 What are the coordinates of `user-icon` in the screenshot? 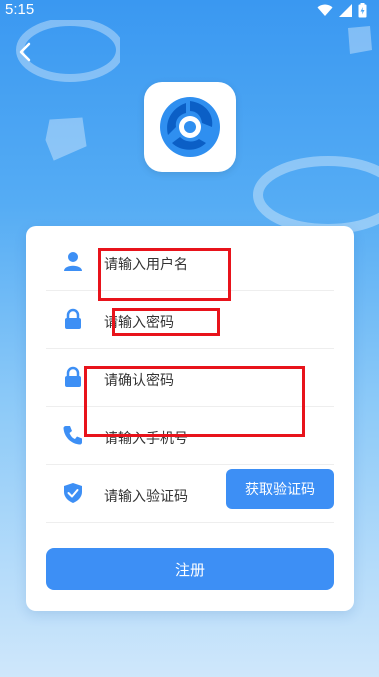 It's located at (73, 261).